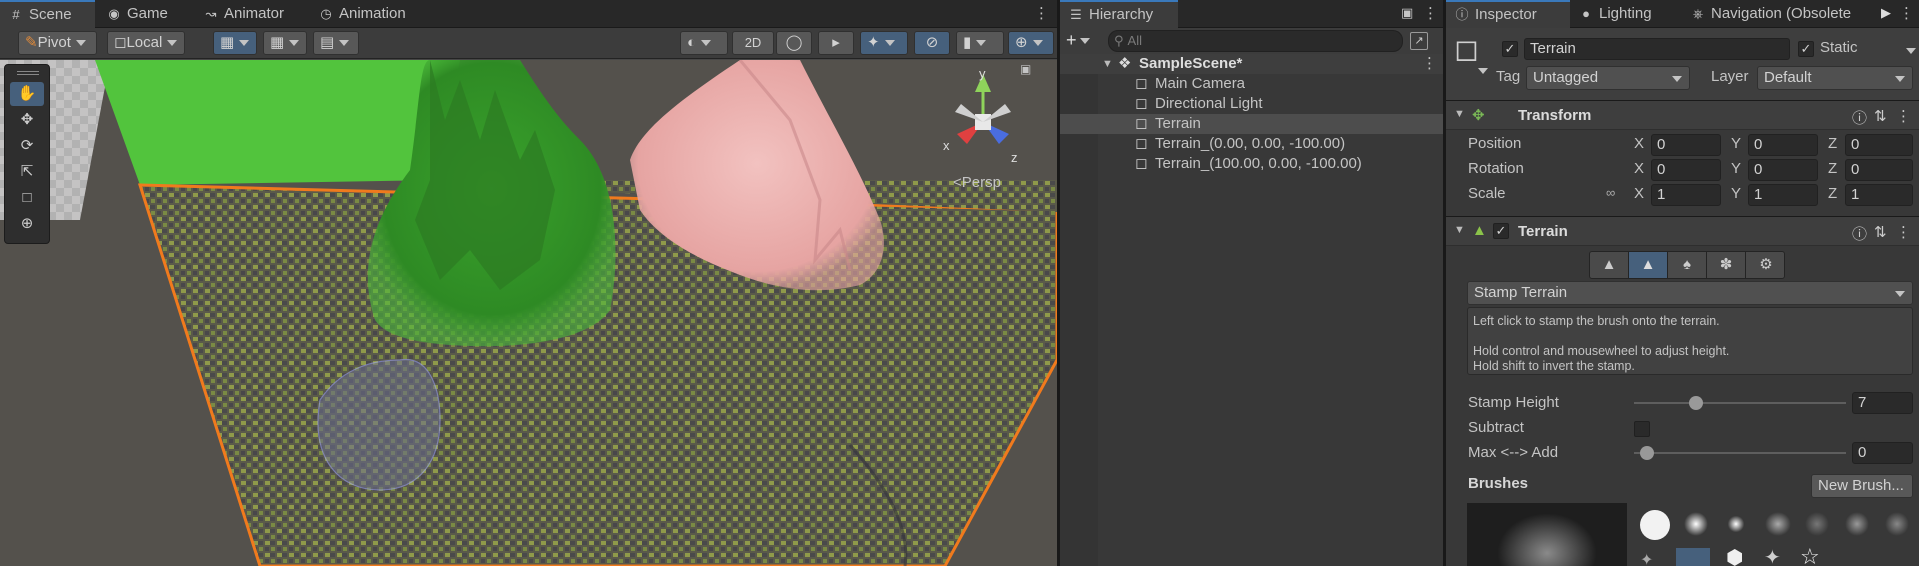  Describe the element at coordinates (1657, 49) in the screenshot. I see `object-name-field: Terrain` at that location.